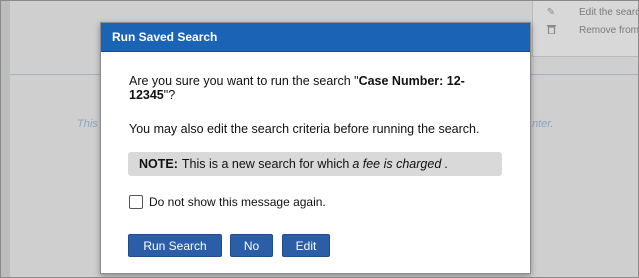  I want to click on dialog-button-row: Run Search No Edit, so click(229, 245).